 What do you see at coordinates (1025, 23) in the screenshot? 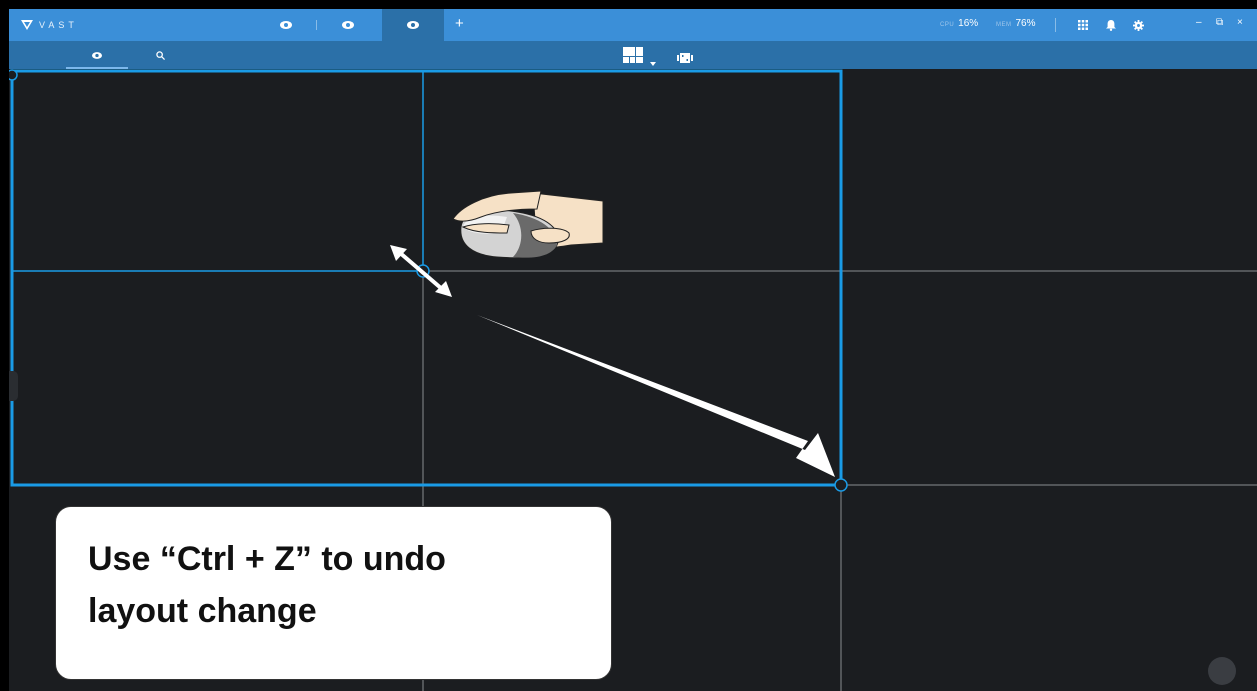
I see `mem-value: 76%` at bounding box center [1025, 23].